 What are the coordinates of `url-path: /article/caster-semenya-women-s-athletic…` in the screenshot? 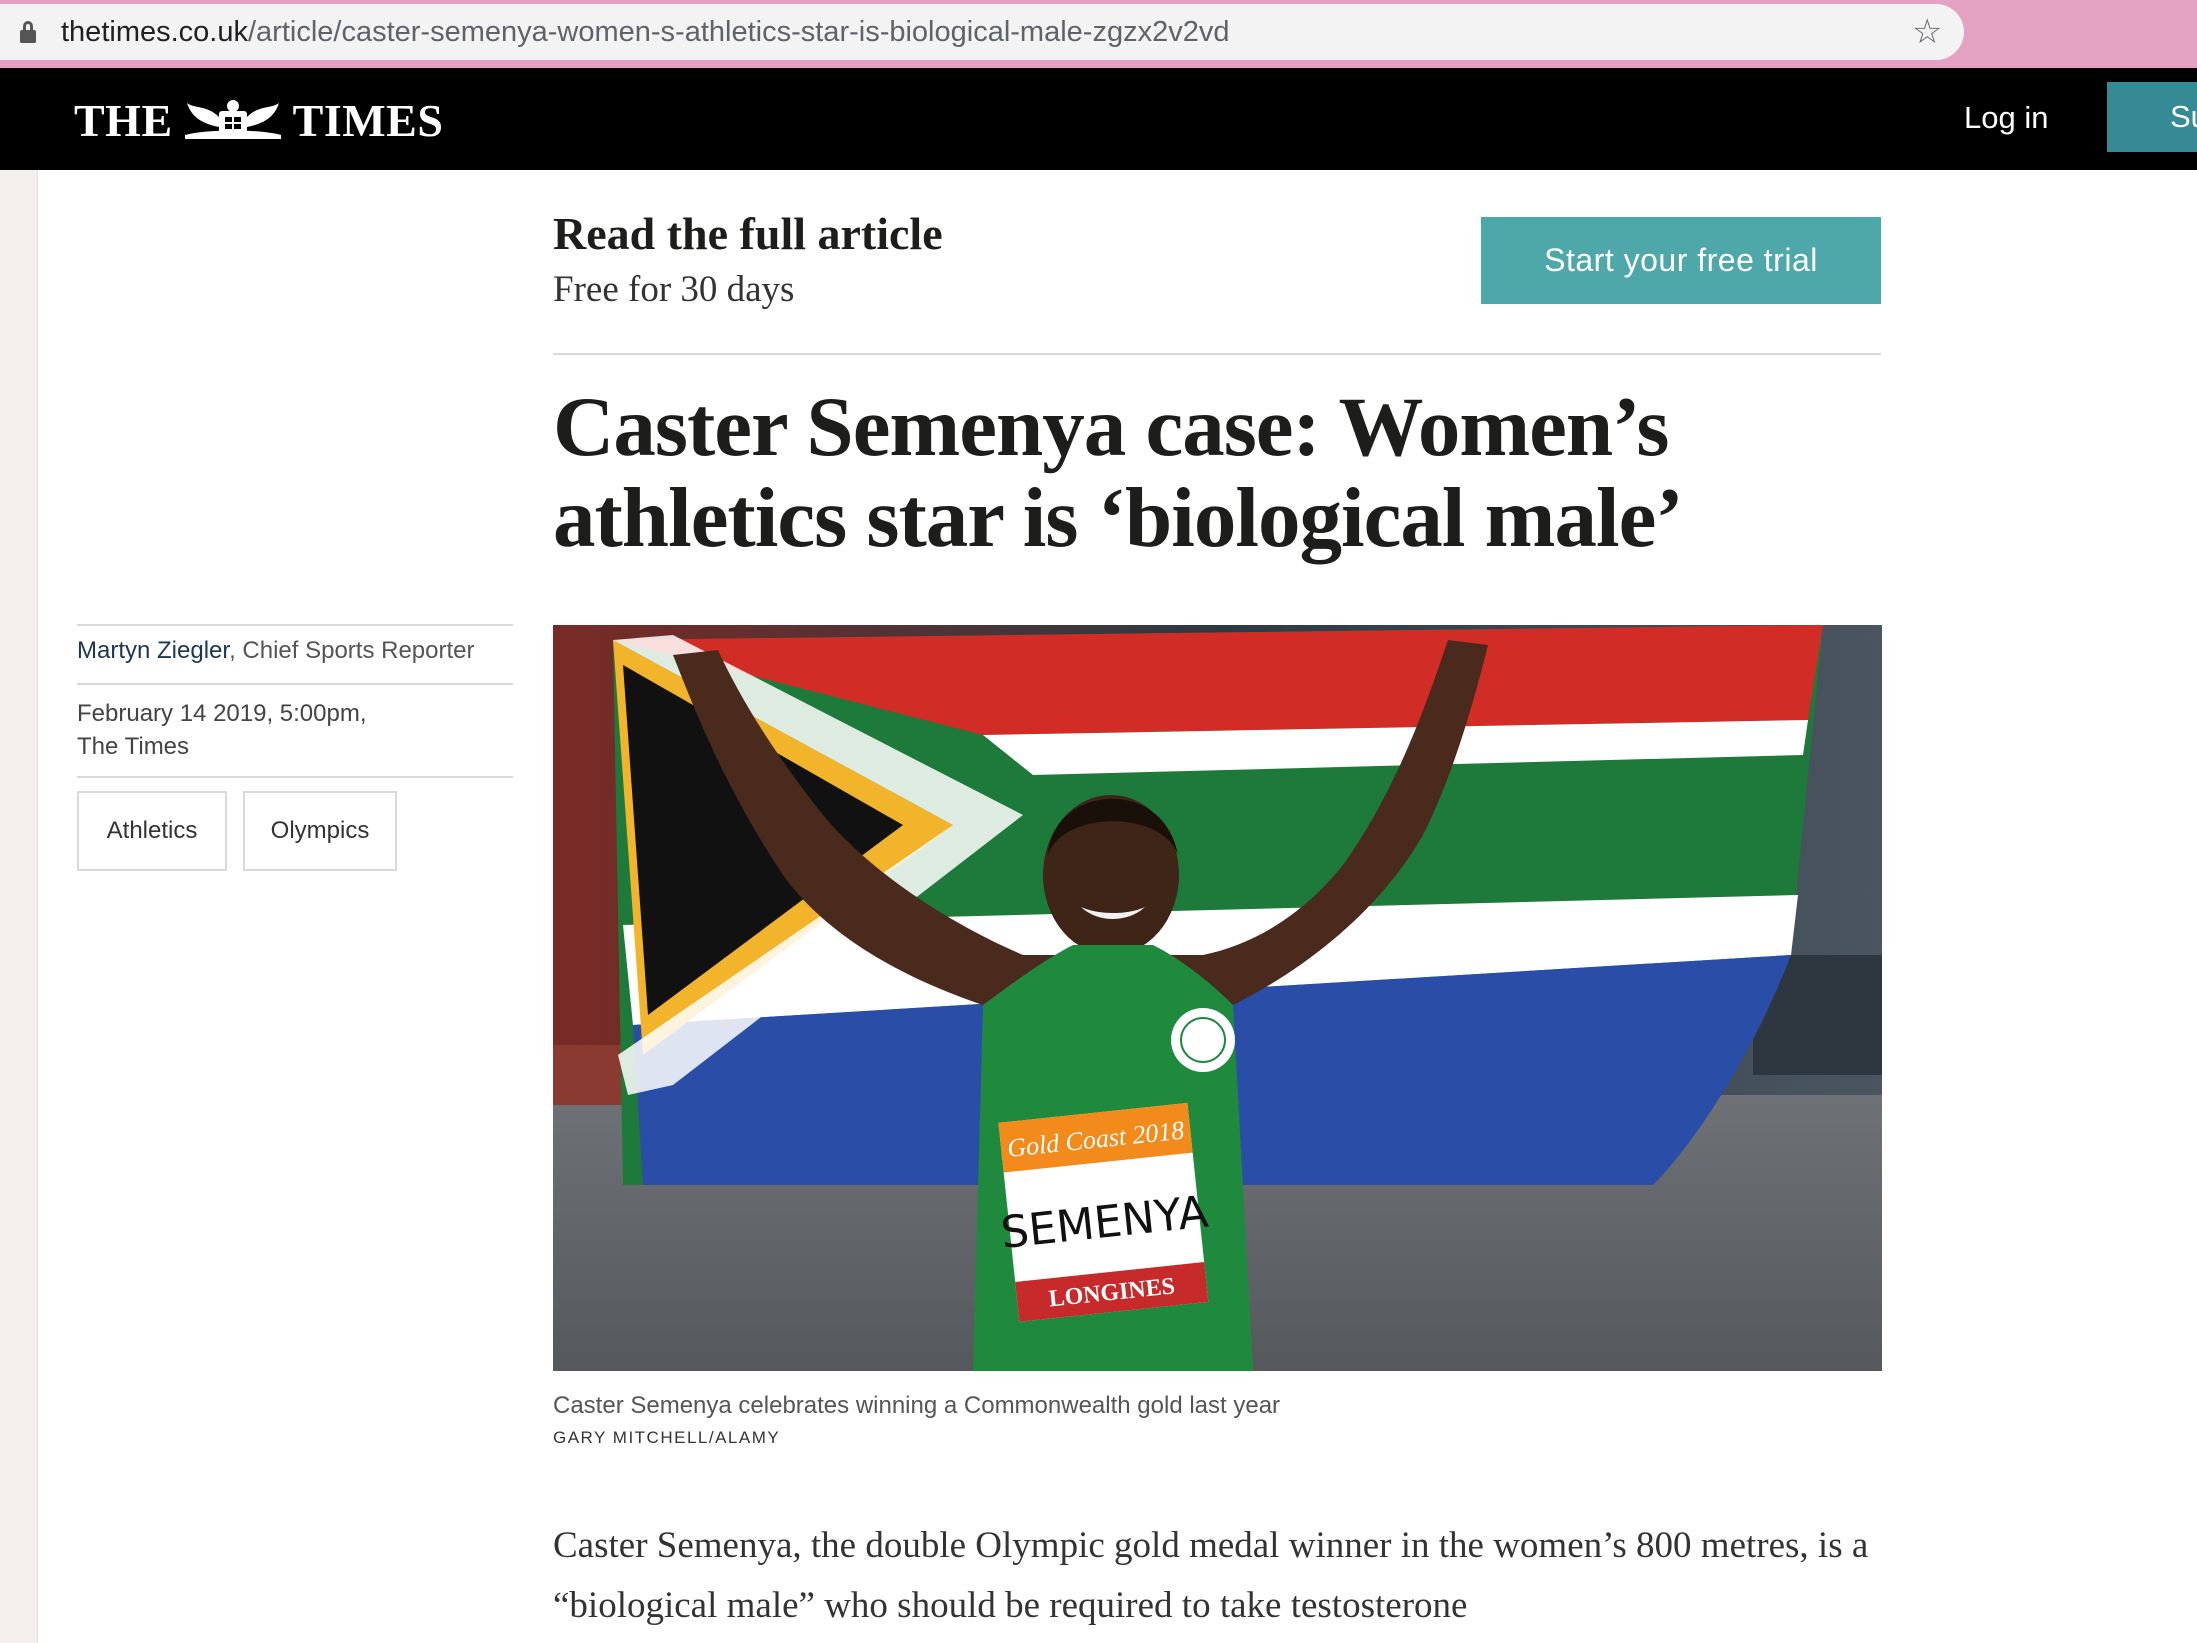 It's located at (738, 32).